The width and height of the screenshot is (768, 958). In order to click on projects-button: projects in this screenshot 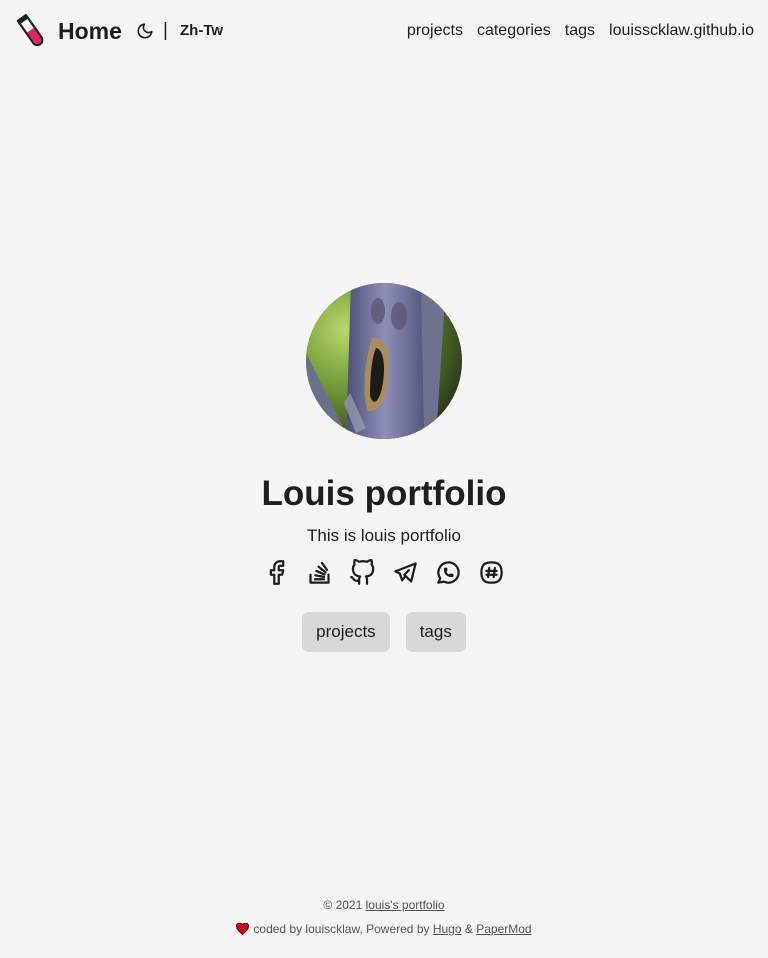, I will do `click(346, 632)`.